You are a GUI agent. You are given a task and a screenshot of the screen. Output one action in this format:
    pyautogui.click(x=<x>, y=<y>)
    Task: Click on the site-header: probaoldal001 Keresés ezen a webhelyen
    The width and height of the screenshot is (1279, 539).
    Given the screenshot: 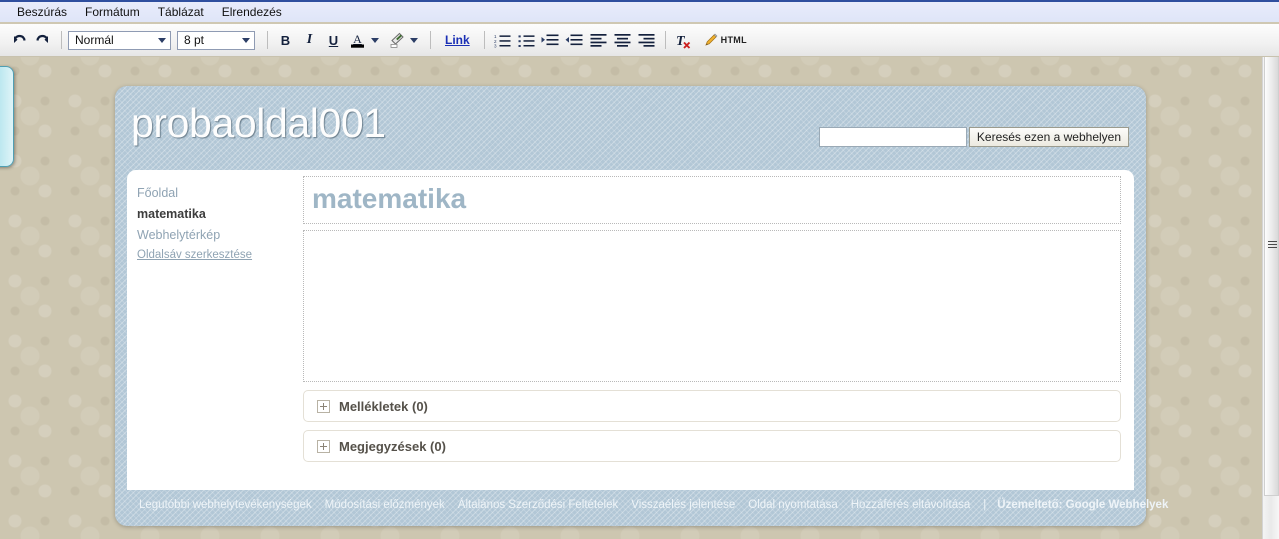 What is the action you would take?
    pyautogui.click(x=630, y=128)
    